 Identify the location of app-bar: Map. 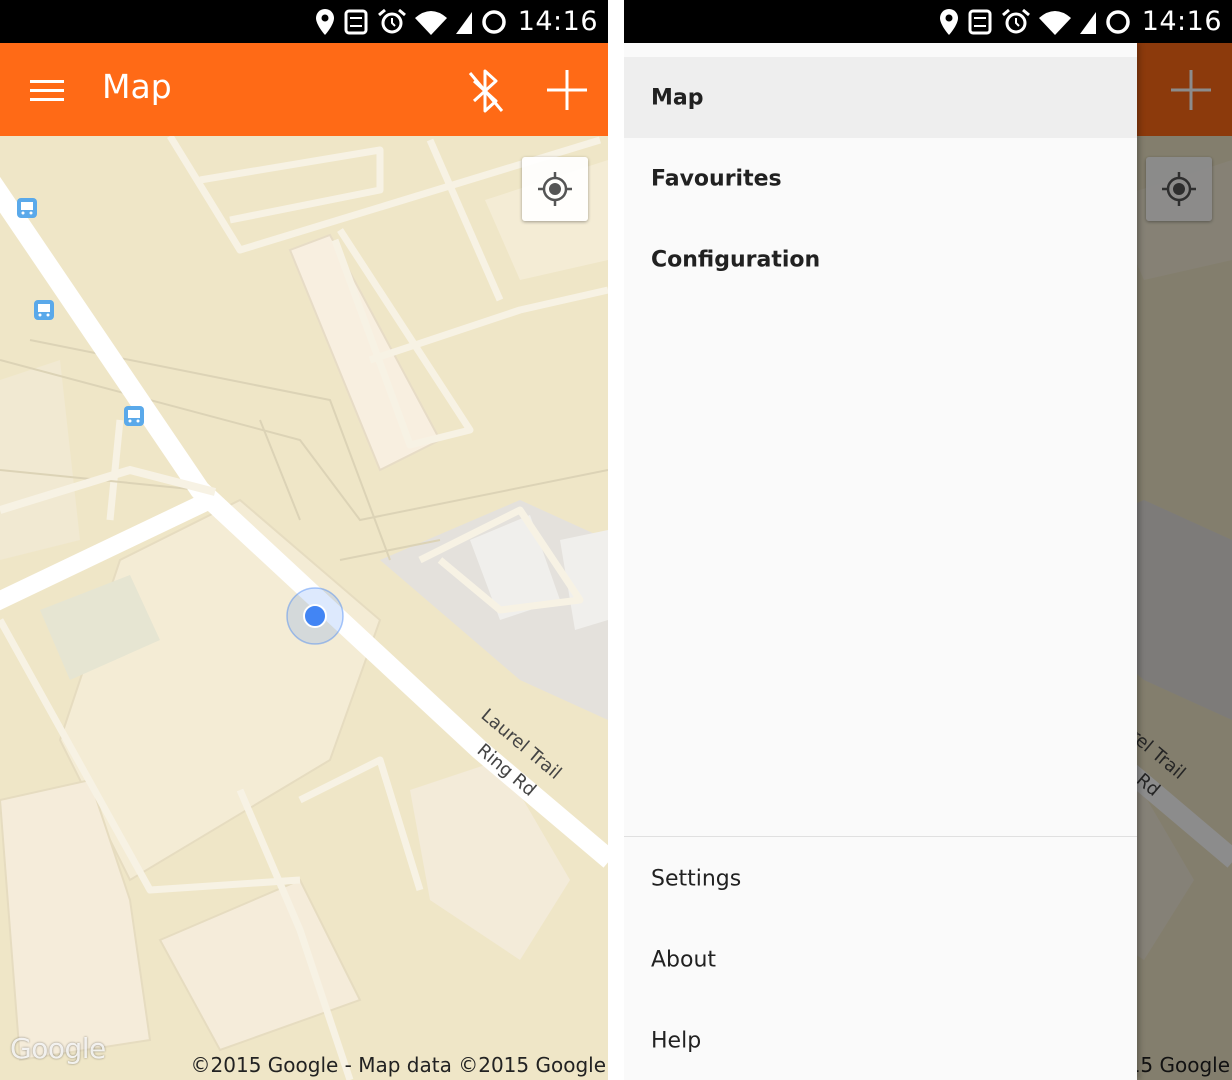
(304, 89).